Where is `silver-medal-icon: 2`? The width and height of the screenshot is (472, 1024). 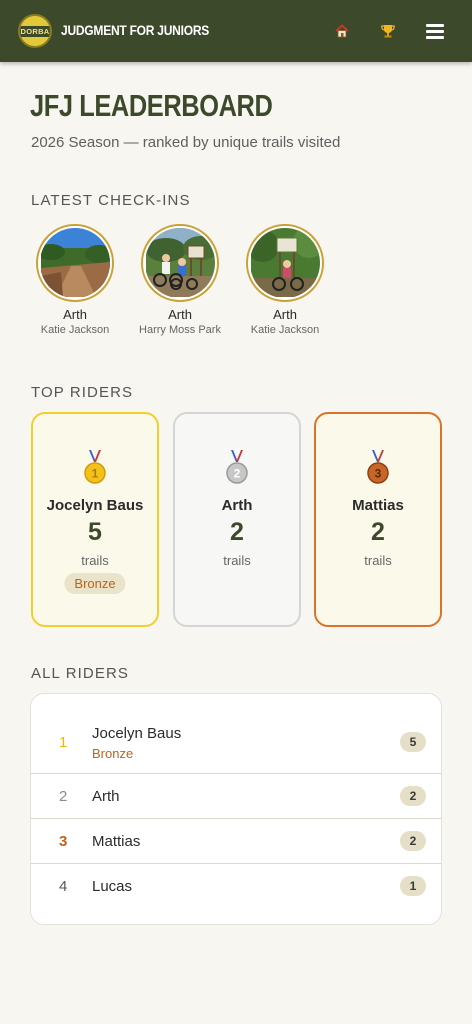 silver-medal-icon: 2 is located at coordinates (237, 467).